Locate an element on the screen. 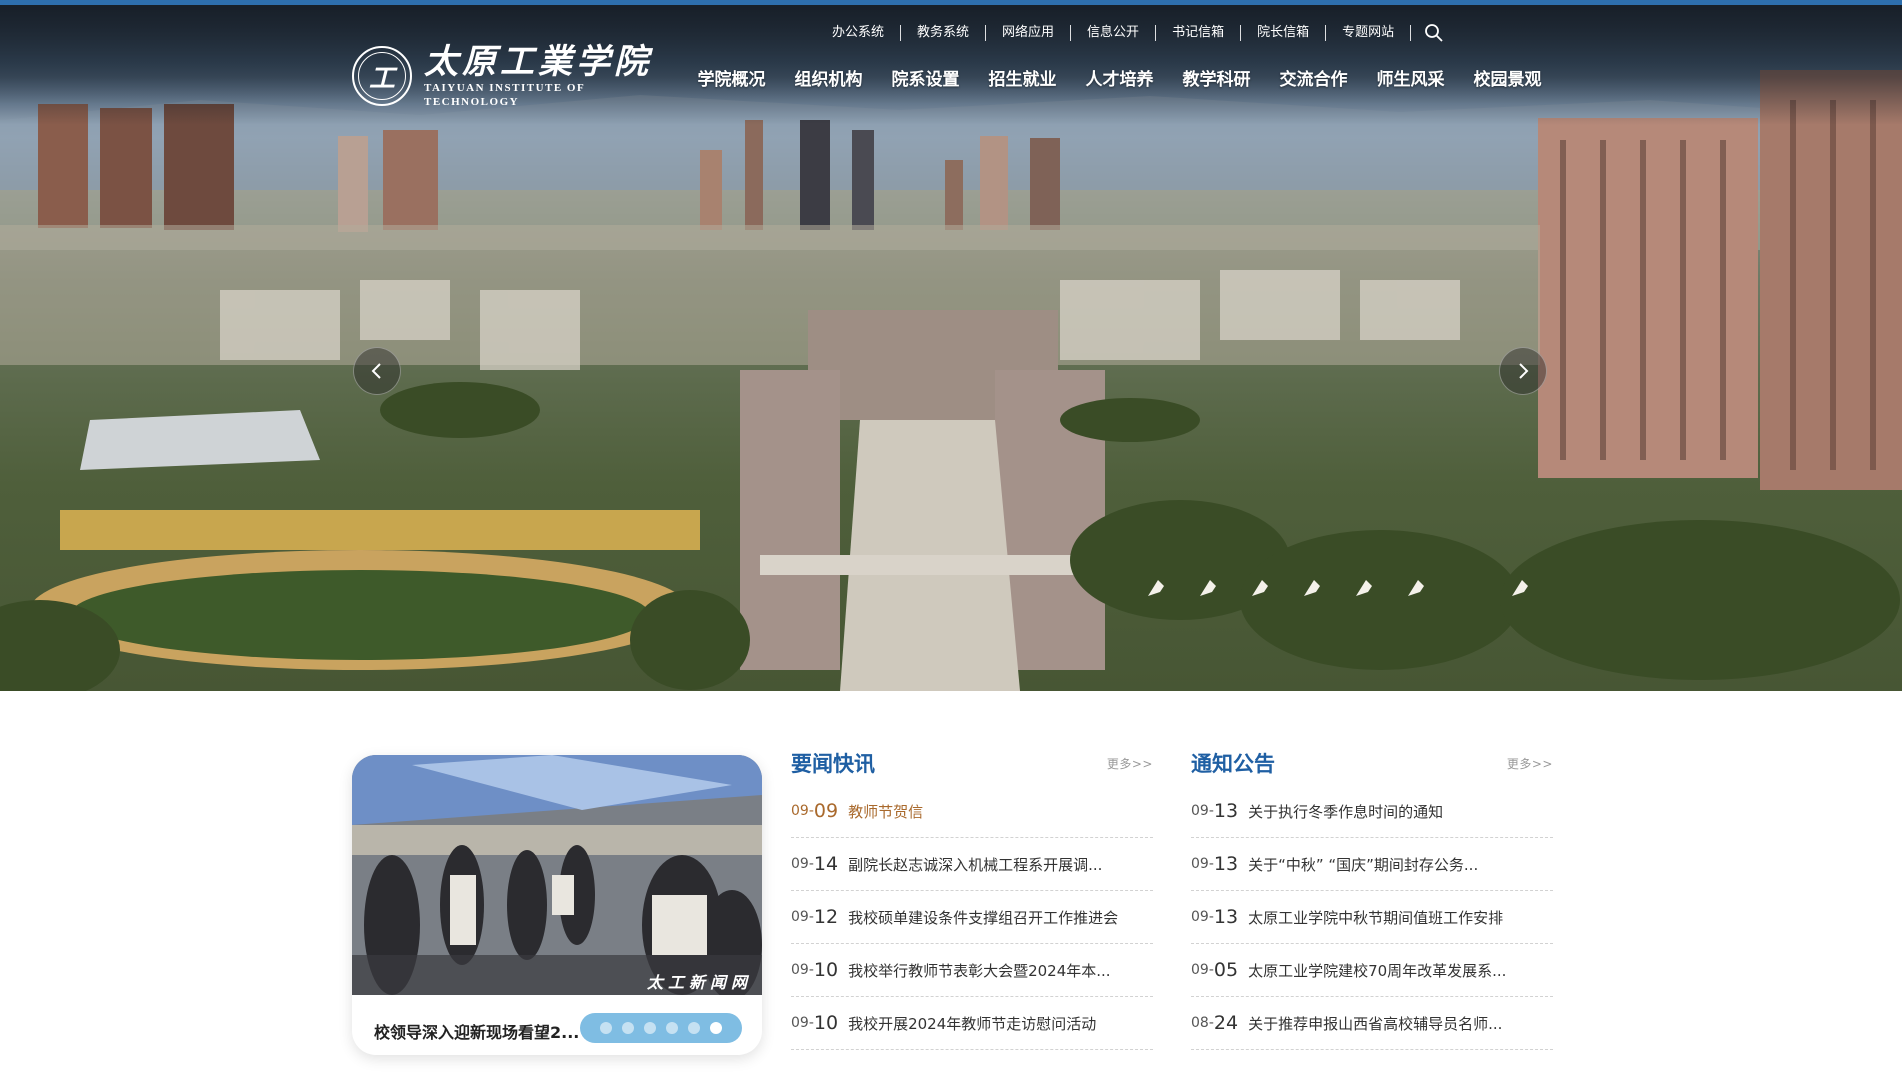 The image size is (1902, 1080). util-link-topics: 专题网站 is located at coordinates (1369, 33).